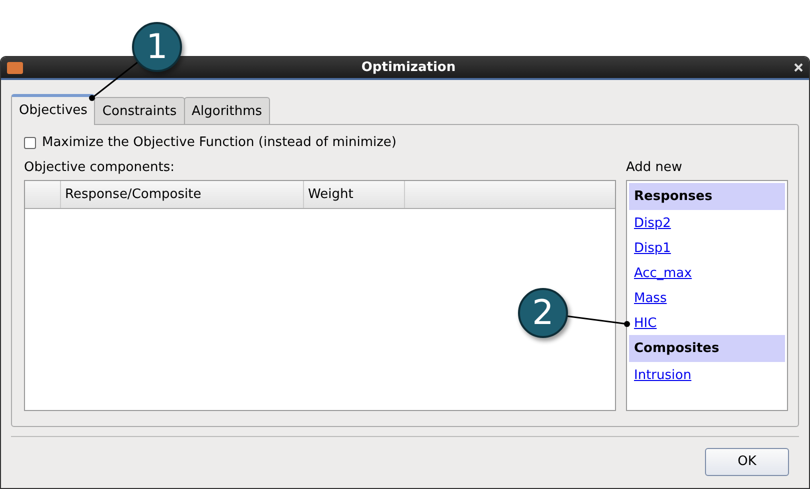 The height and width of the screenshot is (489, 810). Describe the element at coordinates (219, 143) in the screenshot. I see `checkbox-label: Maximize the Objective Function (instead of minimize)` at that location.